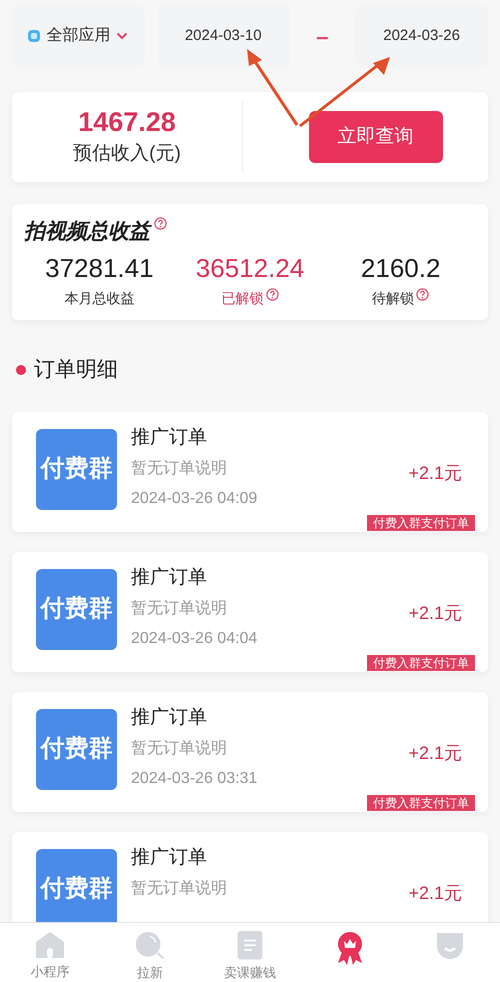 This screenshot has height=982, width=500. Describe the element at coordinates (250, 612) in the screenshot. I see `order-card: 付费群 推广订单 暂无订单说明 2024-03-26 04:04 +2.1元 付费入群支付订单` at that location.